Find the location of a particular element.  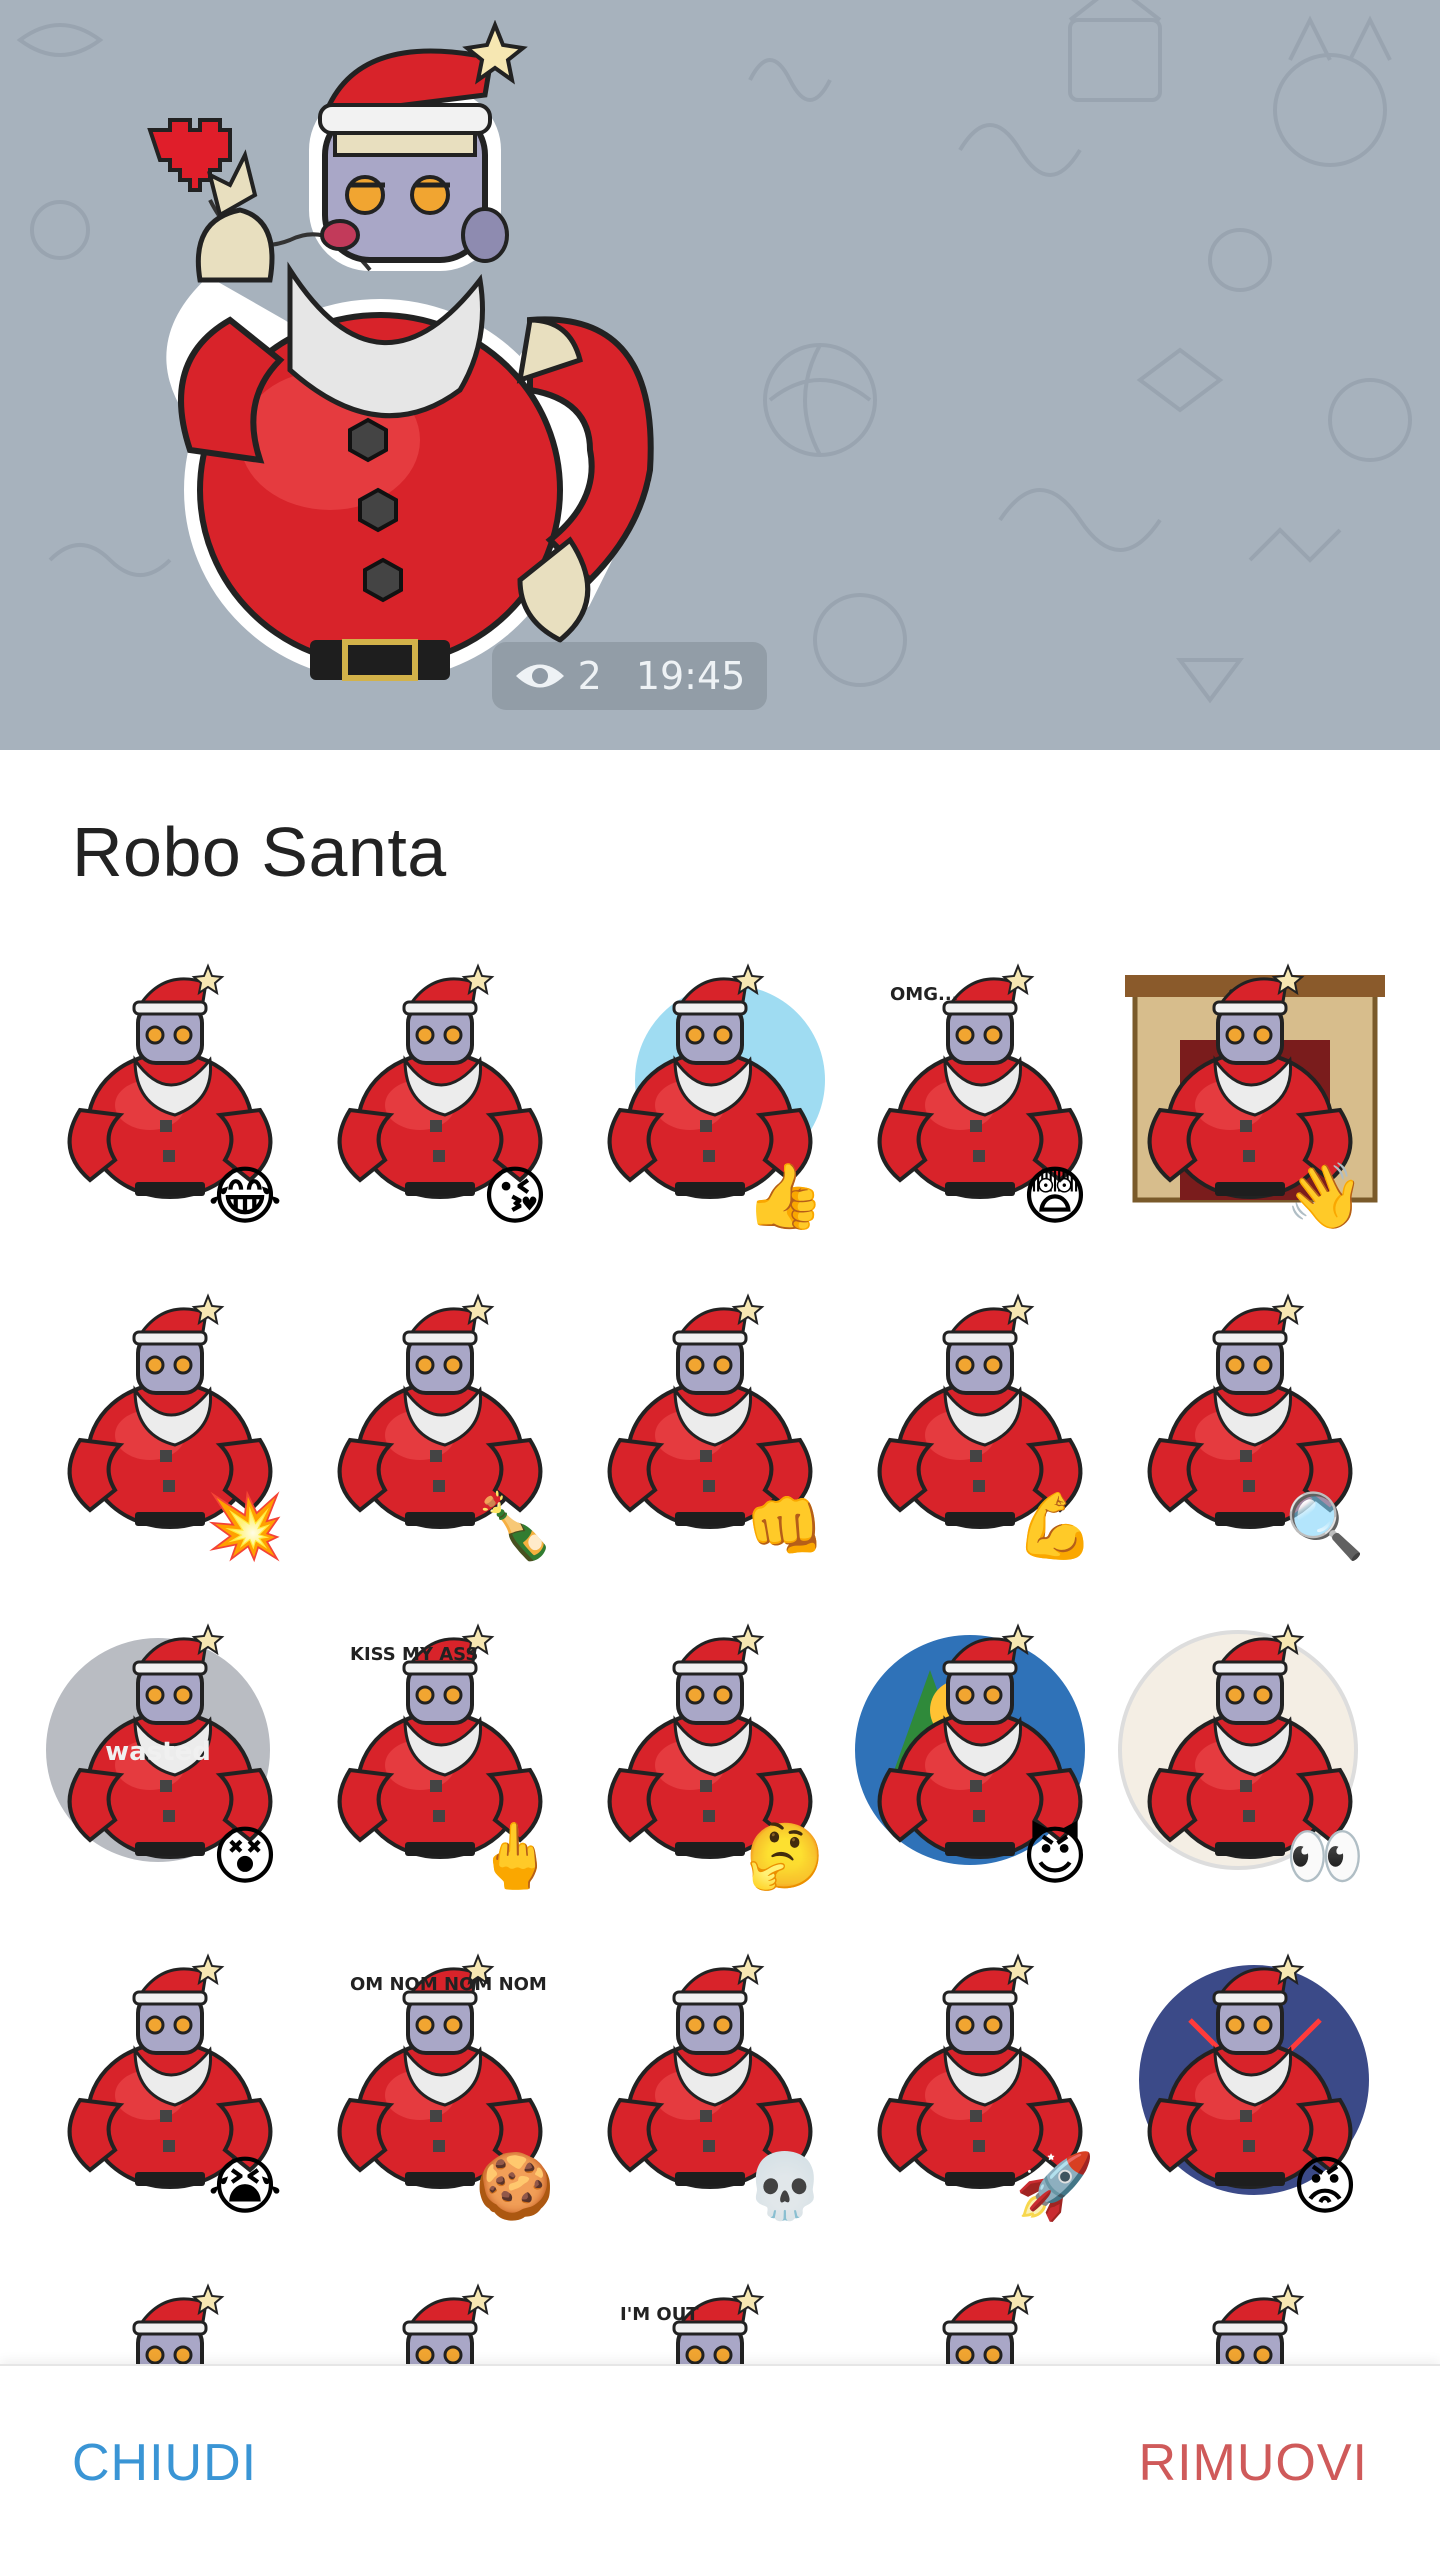

sheet-footer: CHIUDI RIMUOVI is located at coordinates (720, 2461).